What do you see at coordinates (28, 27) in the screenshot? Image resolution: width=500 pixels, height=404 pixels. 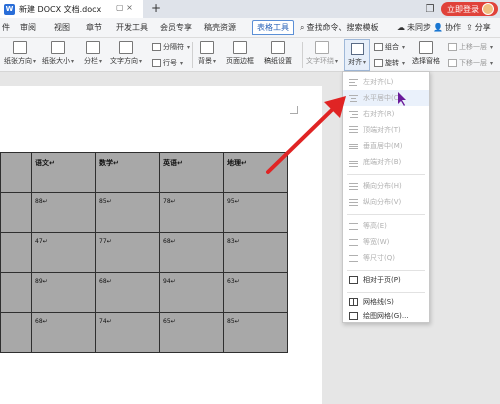 I see `menu-review: 审阅` at bounding box center [28, 27].